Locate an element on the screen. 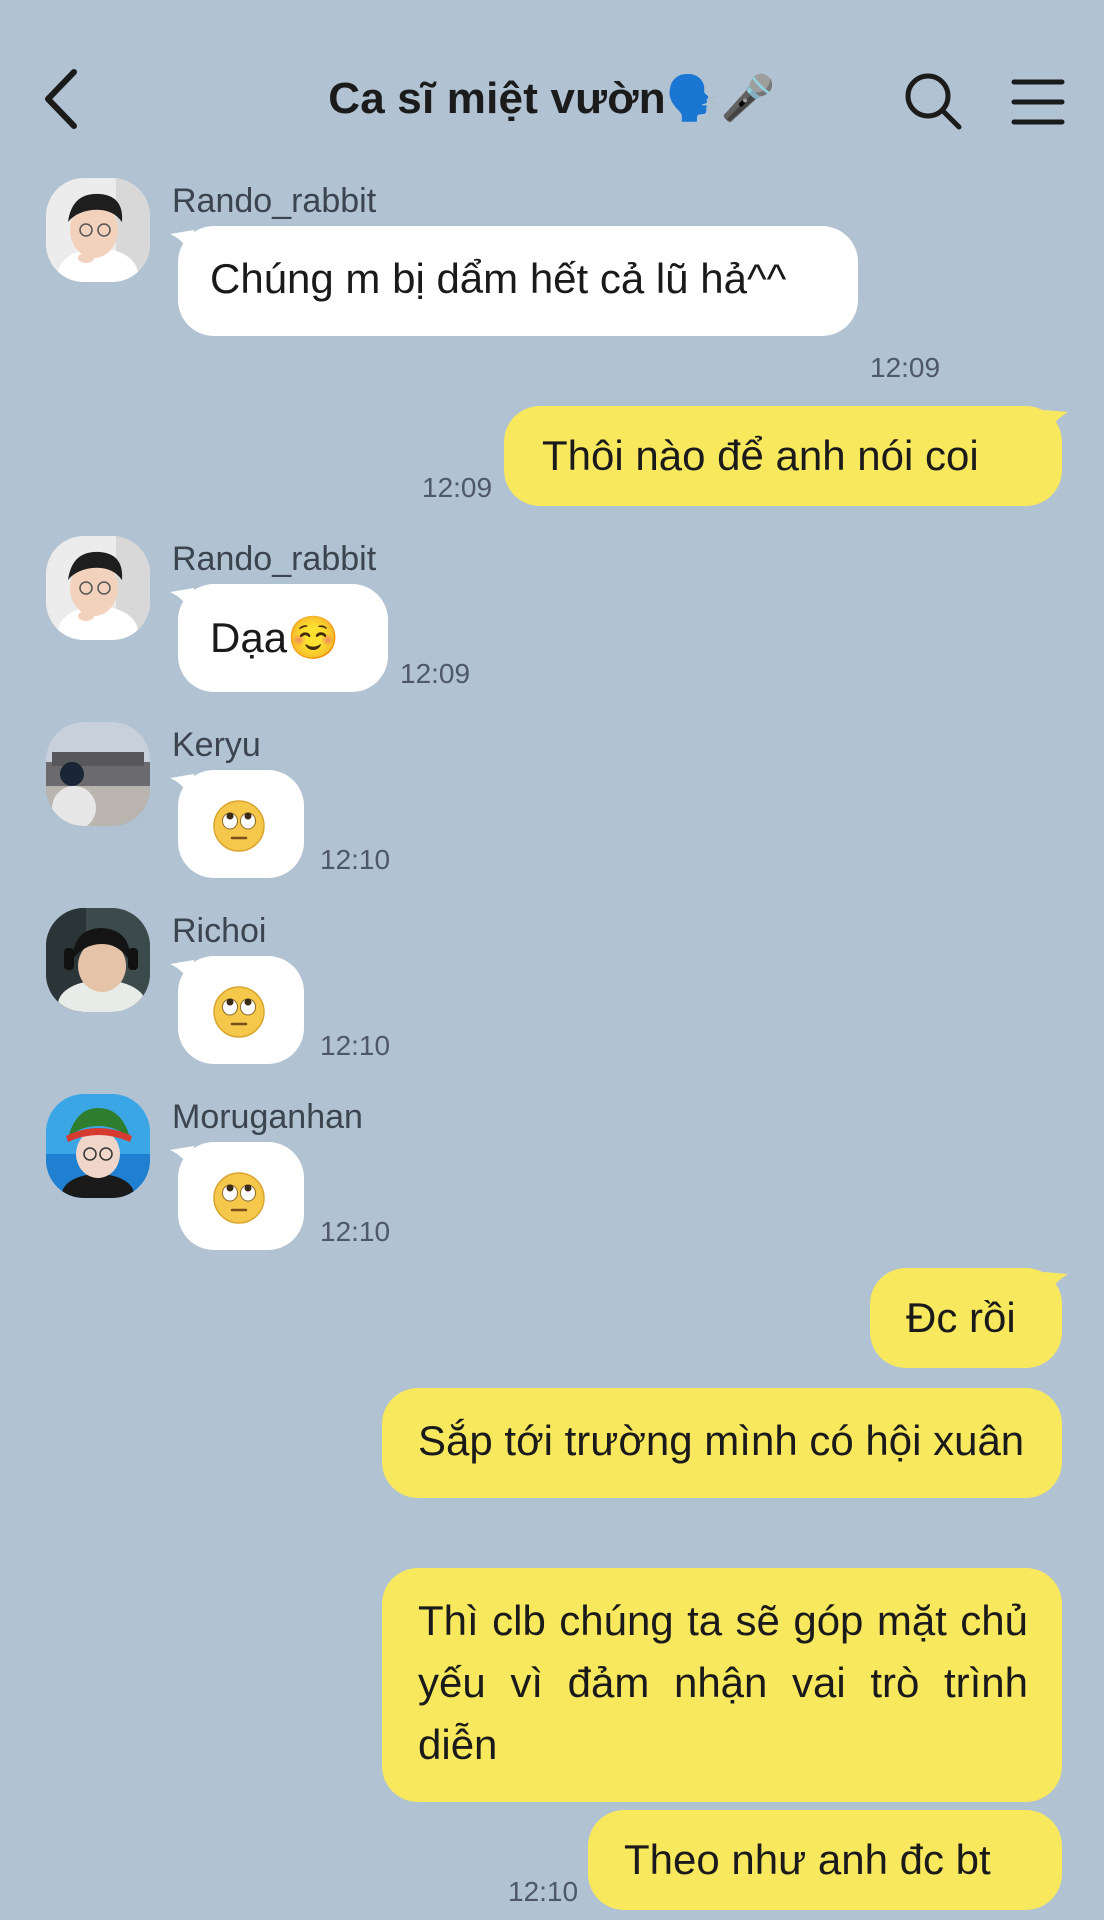 The image size is (1104, 1920). message-bubble: Sắp tới trường mình có hội xuân is located at coordinates (722, 1443).